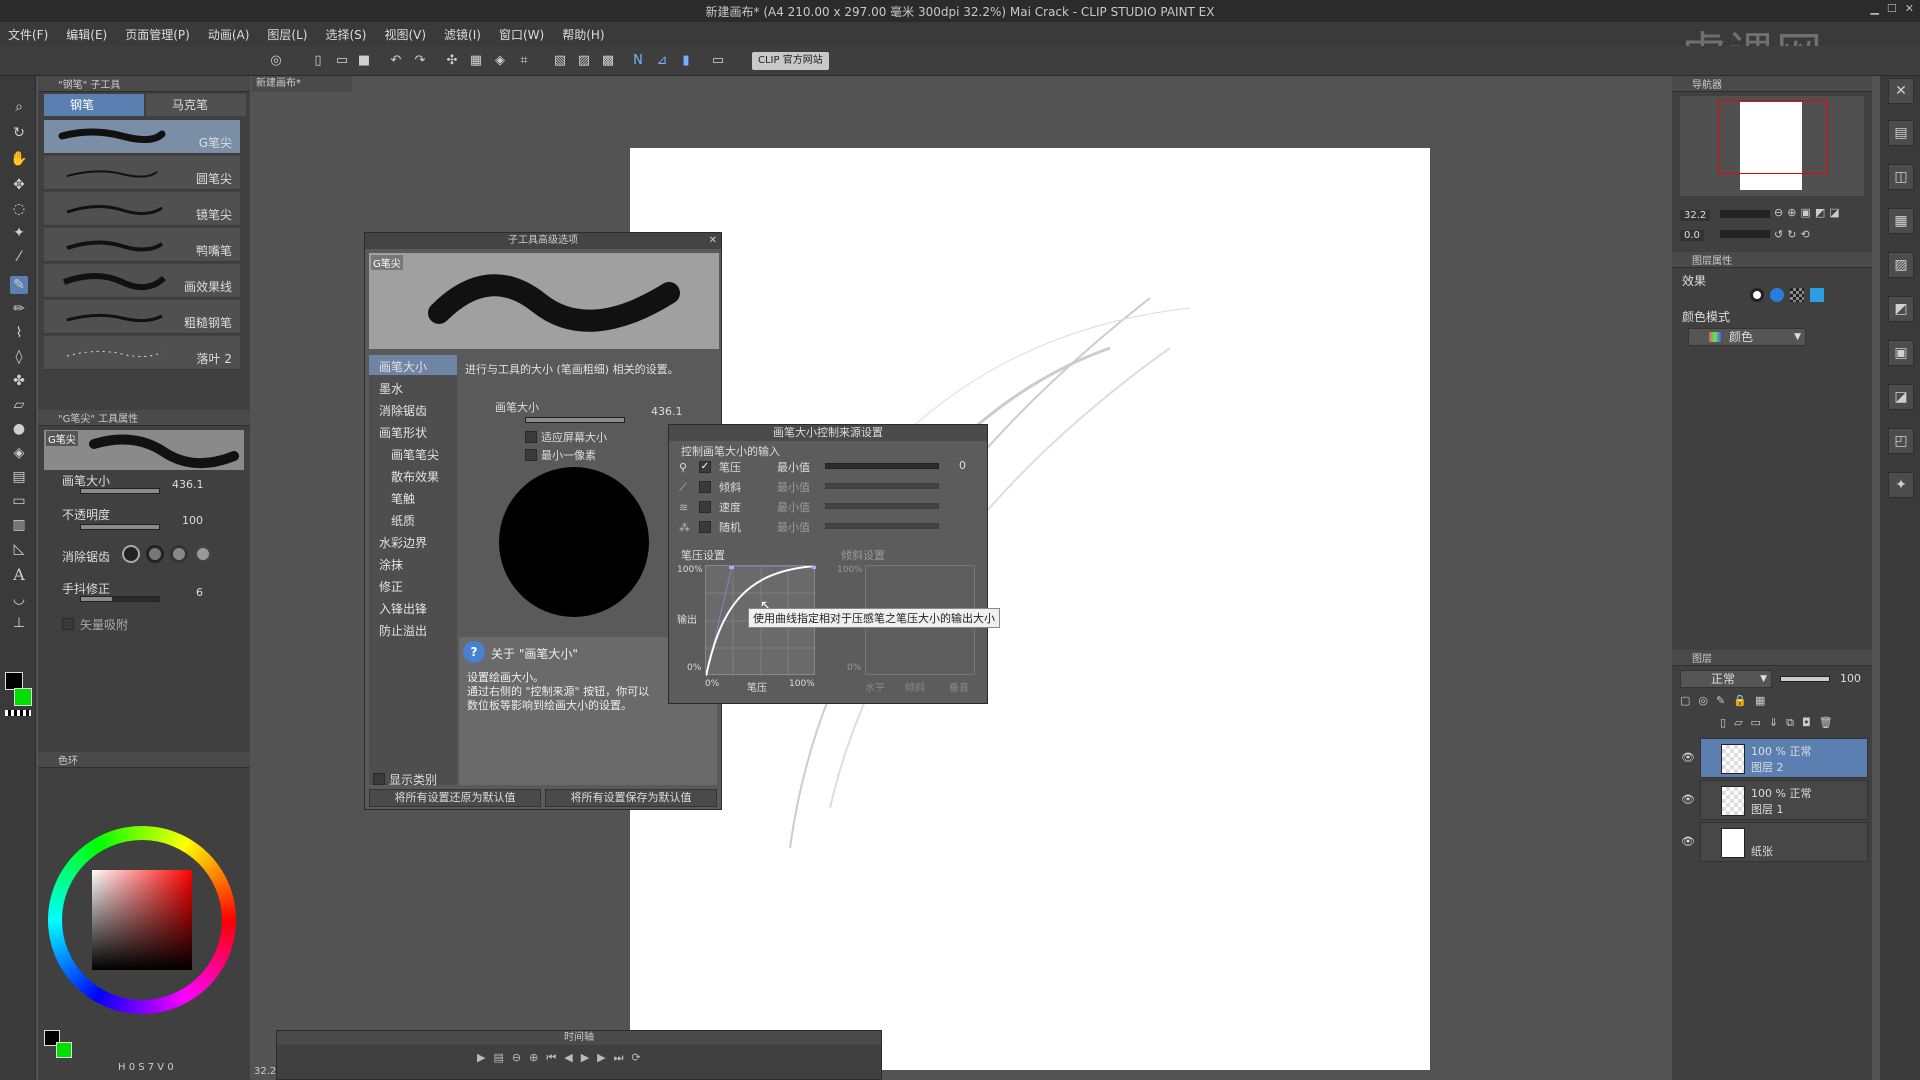 This screenshot has width=1920, height=1080. What do you see at coordinates (1804, 234) in the screenshot?
I see `reset-rotate-icon: ⟲` at bounding box center [1804, 234].